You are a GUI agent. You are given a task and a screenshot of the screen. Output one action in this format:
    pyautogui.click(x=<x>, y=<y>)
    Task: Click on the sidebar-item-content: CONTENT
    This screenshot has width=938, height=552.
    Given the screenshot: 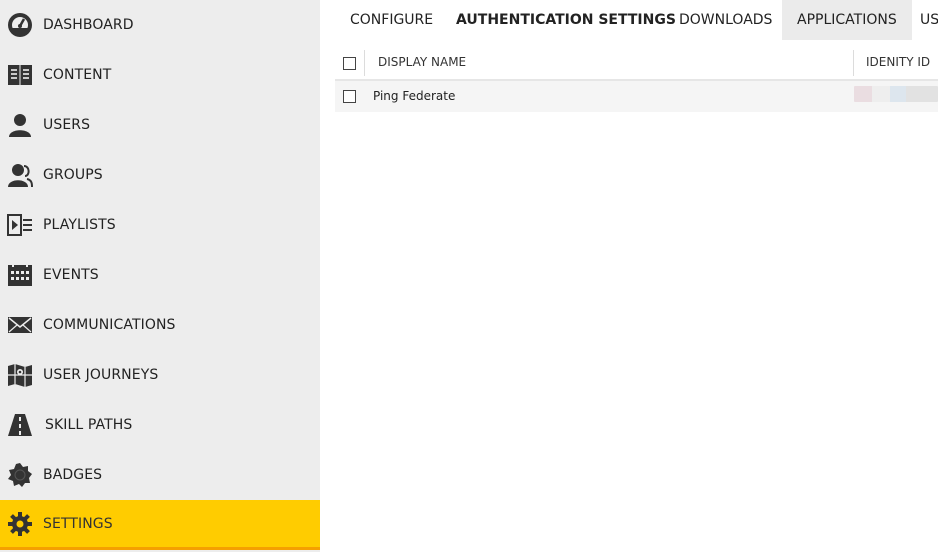 What is the action you would take?
    pyautogui.click(x=160, y=75)
    